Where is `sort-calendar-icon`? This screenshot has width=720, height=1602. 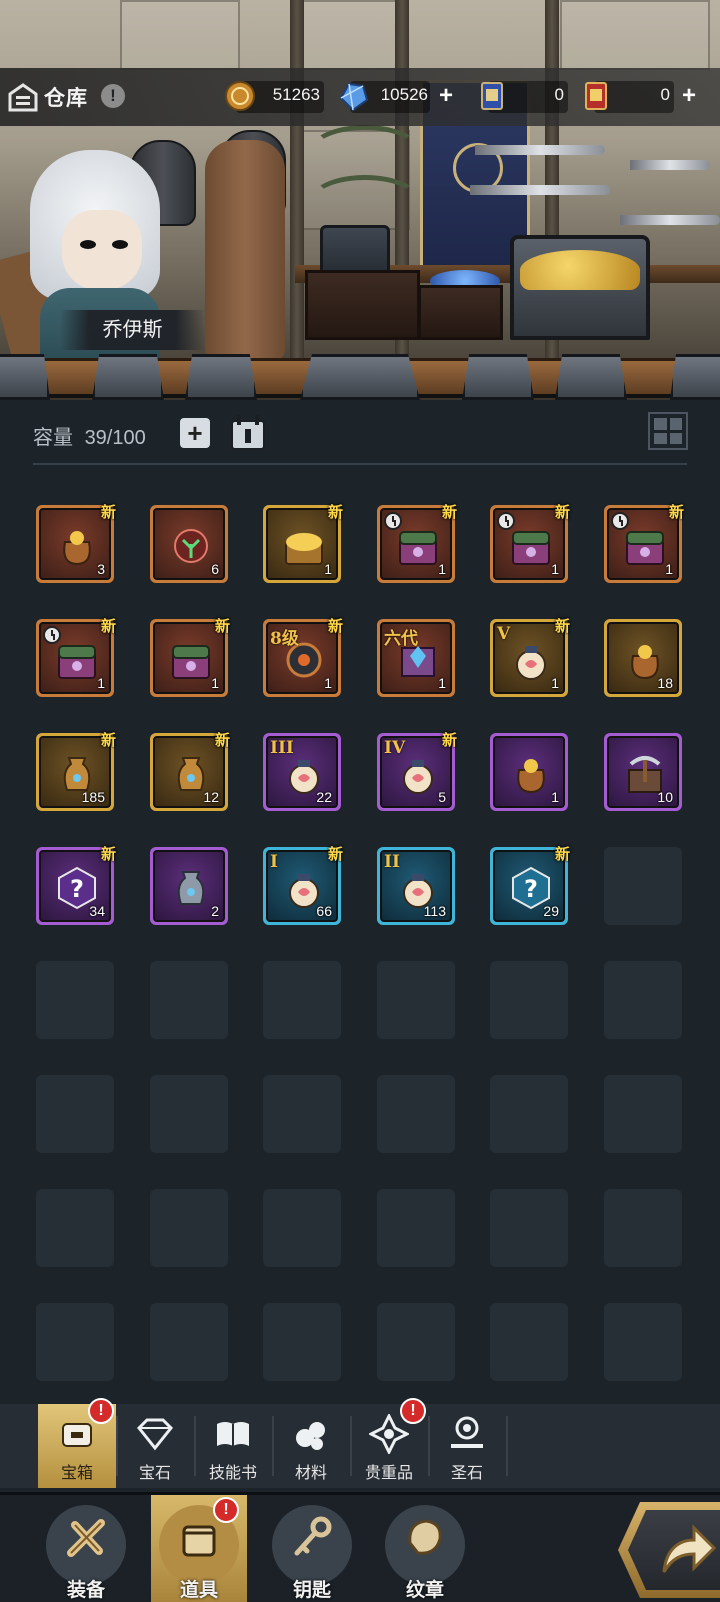 sort-calendar-icon is located at coordinates (249, 433).